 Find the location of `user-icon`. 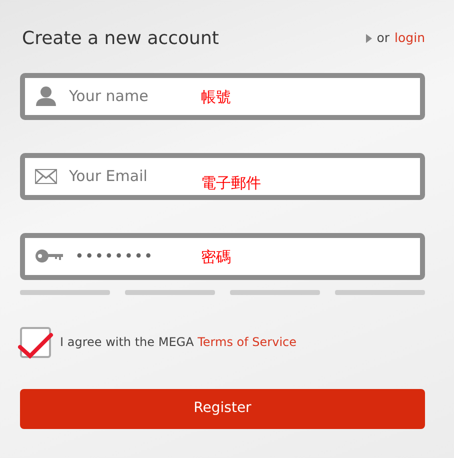

user-icon is located at coordinates (46, 96).